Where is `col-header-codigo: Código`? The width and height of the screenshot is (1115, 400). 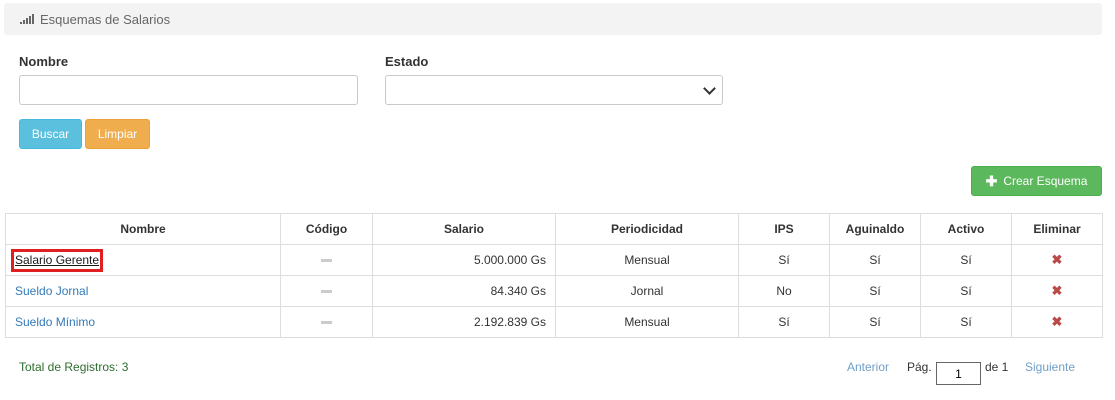 col-header-codigo: Código is located at coordinates (326, 229).